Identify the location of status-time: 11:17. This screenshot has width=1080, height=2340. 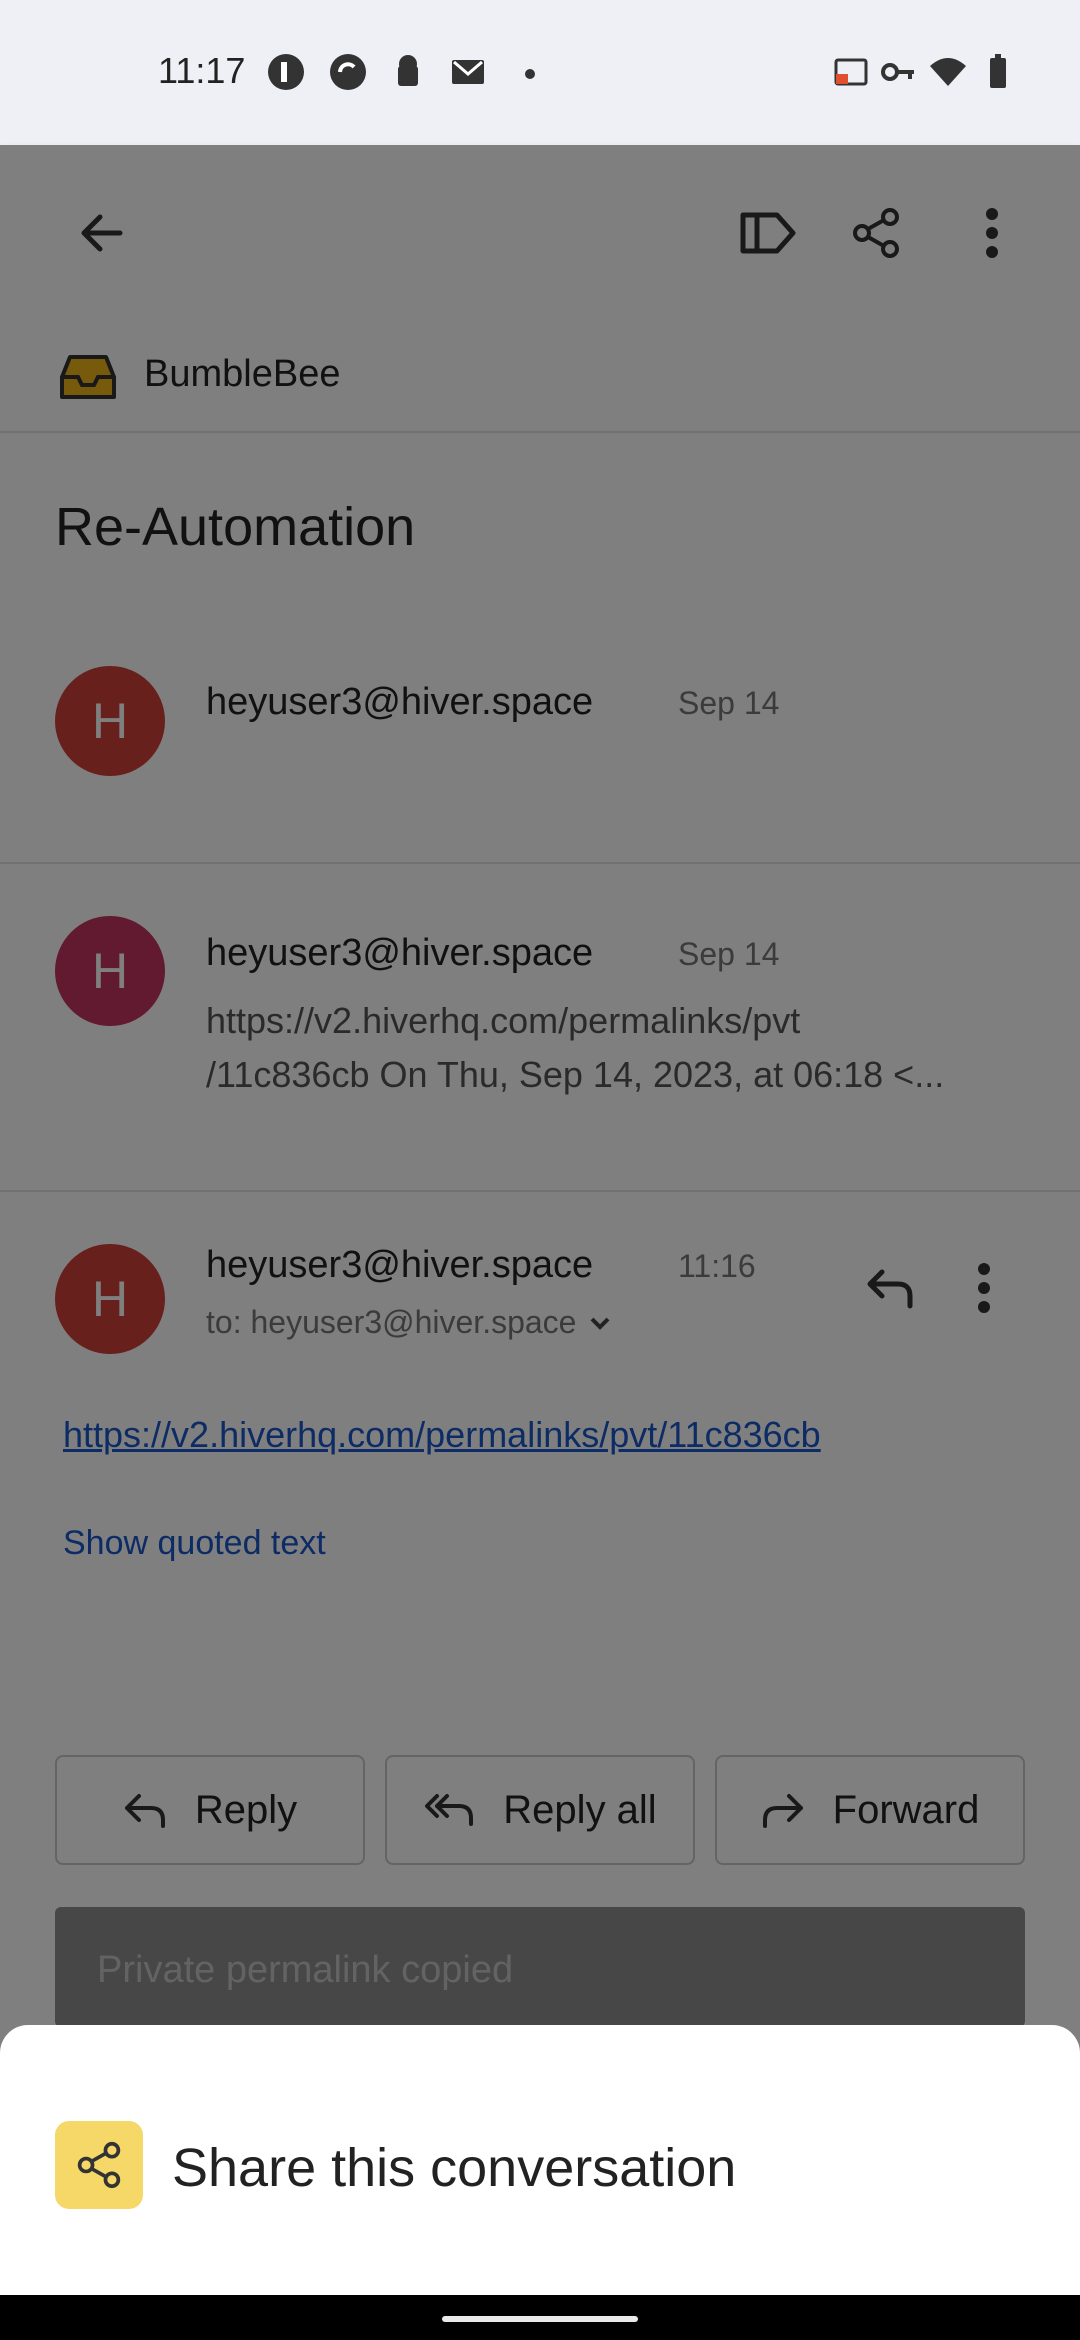
(202, 70).